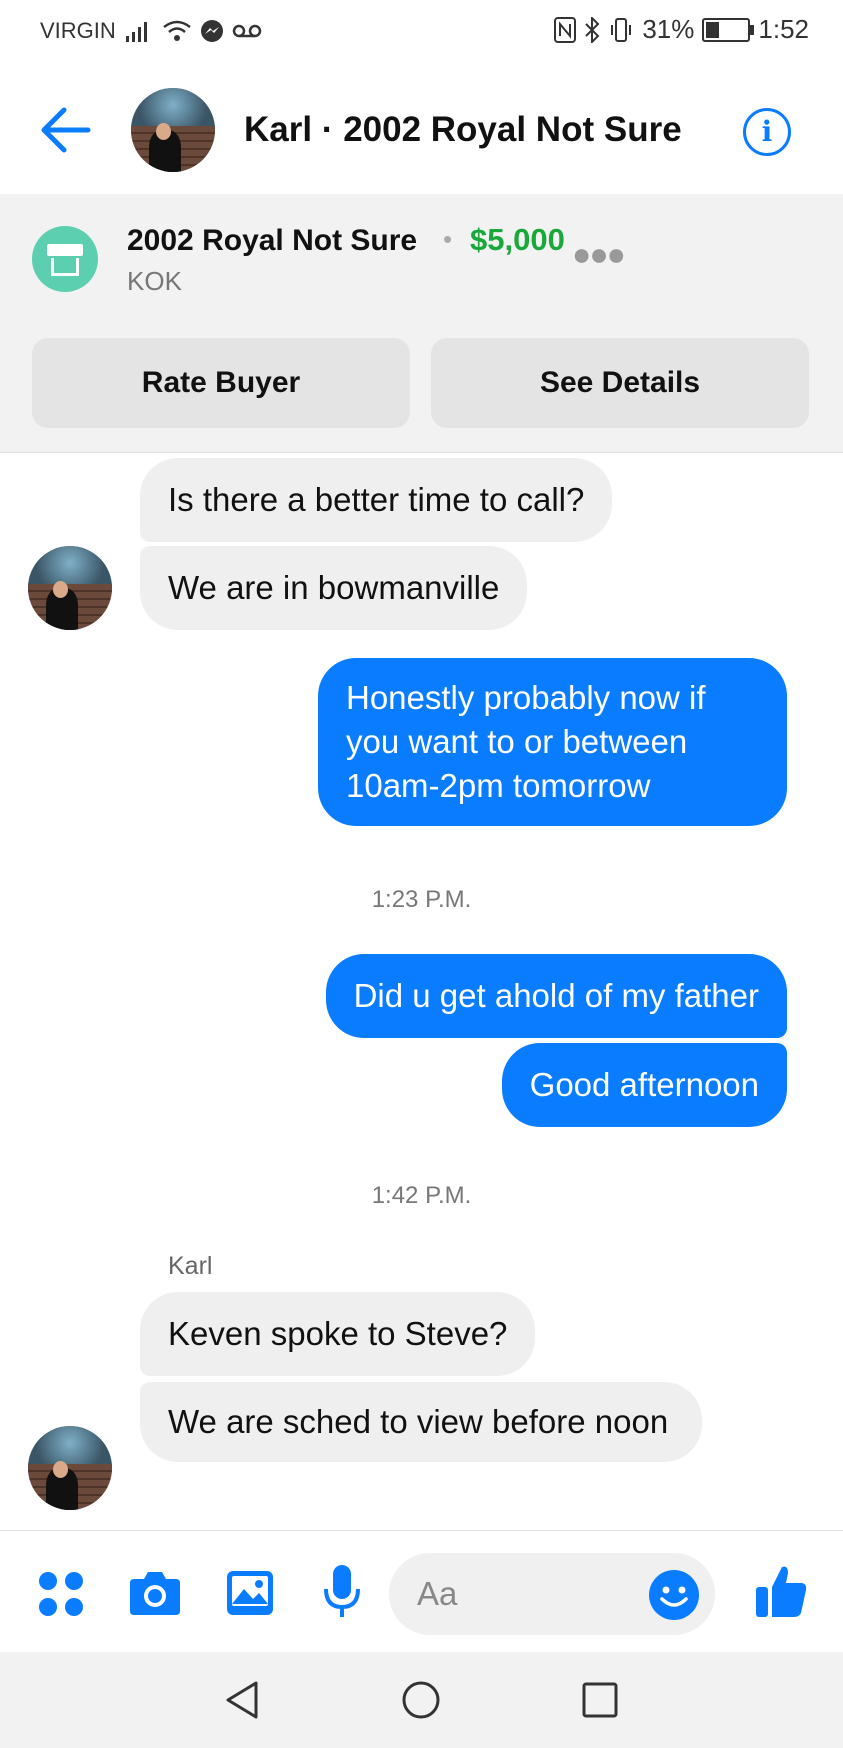 Image resolution: width=843 pixels, height=1748 pixels. Describe the element at coordinates (728, 29) in the screenshot. I see `battery-icon` at that location.